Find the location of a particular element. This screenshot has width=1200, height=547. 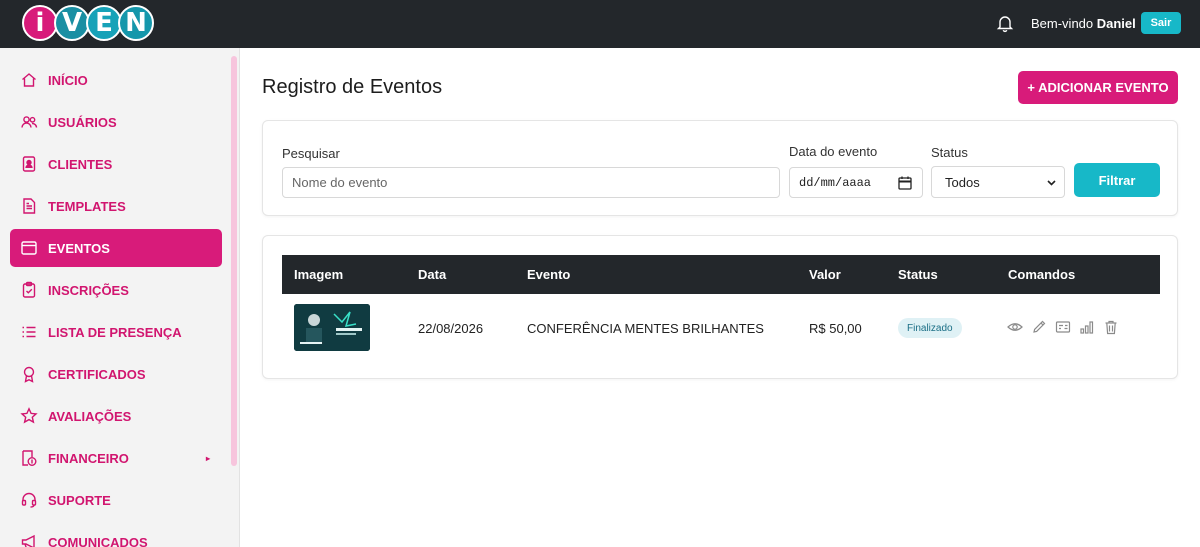

sidebar-item-label: USUÁRIOS is located at coordinates (82, 122).